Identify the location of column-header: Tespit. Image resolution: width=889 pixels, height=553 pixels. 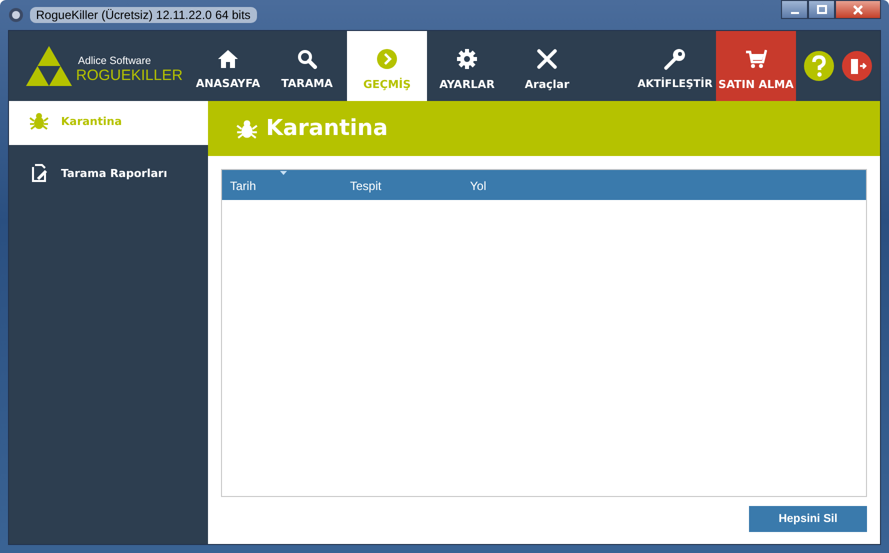
(402, 185).